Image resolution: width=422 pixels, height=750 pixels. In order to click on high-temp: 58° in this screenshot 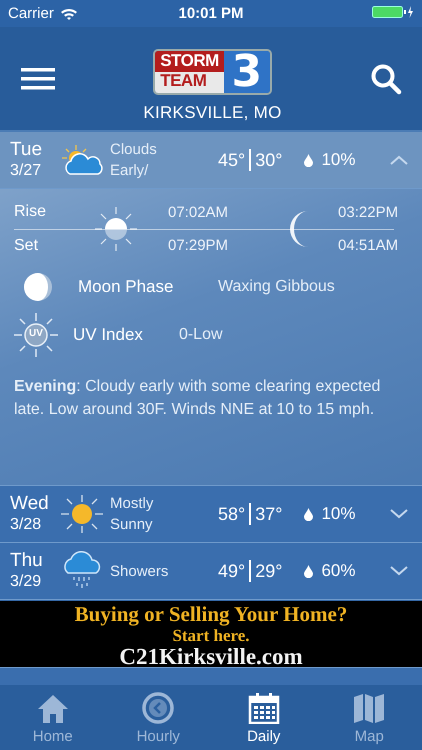, I will do `click(232, 514)`.